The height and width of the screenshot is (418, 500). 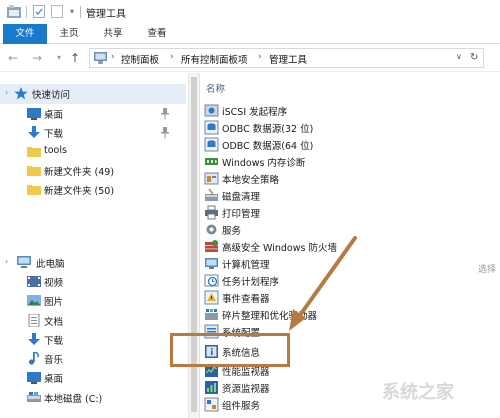 What do you see at coordinates (322, 195) in the screenshot?
I see `list-item: 磁盘清理` at bounding box center [322, 195].